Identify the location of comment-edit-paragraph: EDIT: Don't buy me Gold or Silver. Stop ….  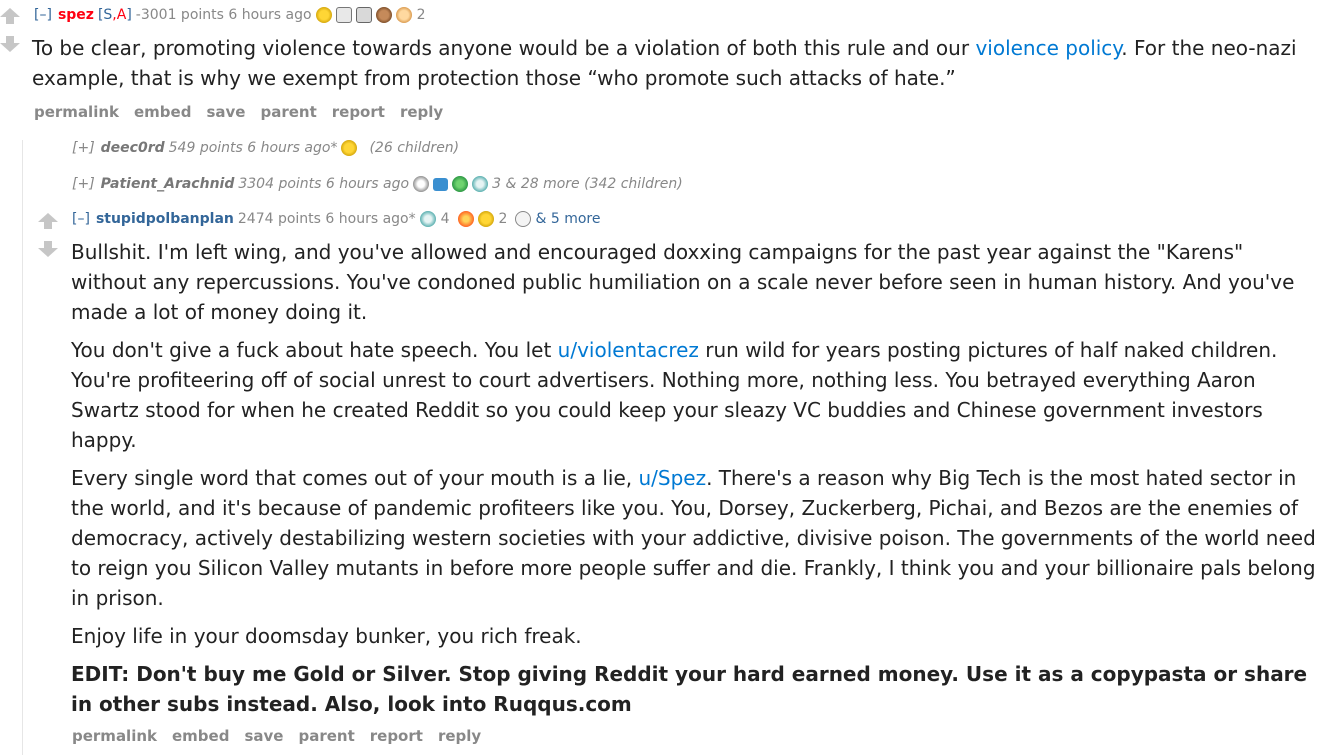
(689, 689).